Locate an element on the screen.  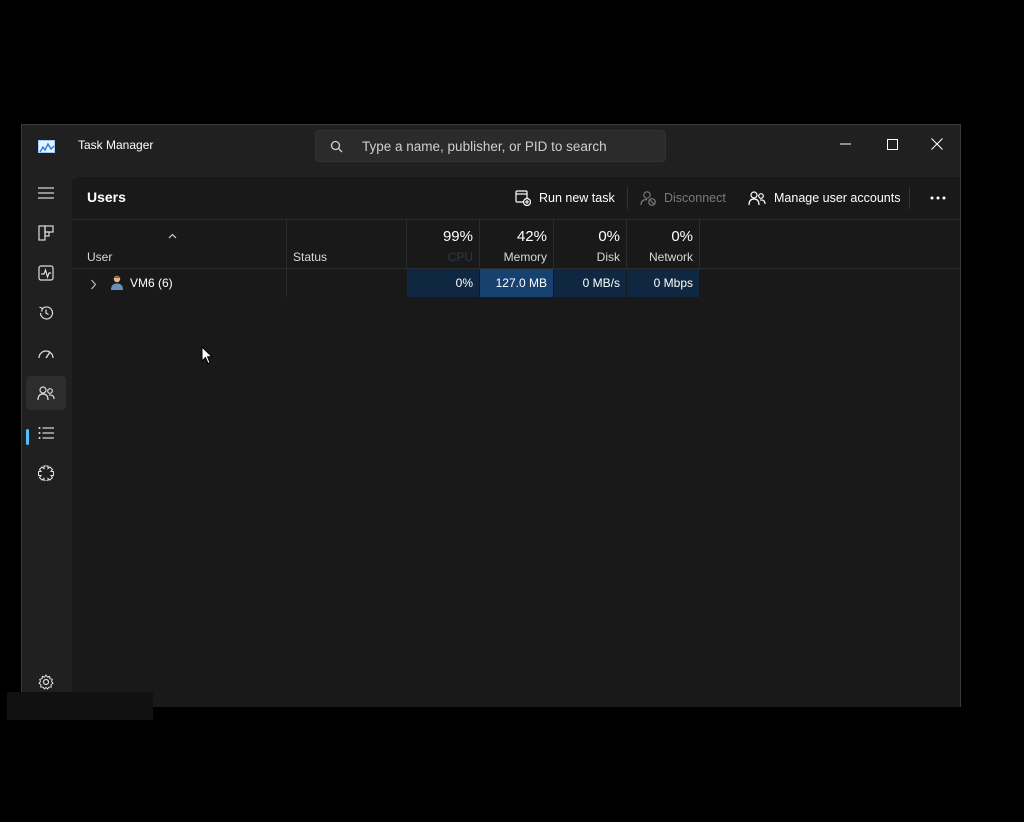
manage-users-icon is located at coordinates (757, 198).